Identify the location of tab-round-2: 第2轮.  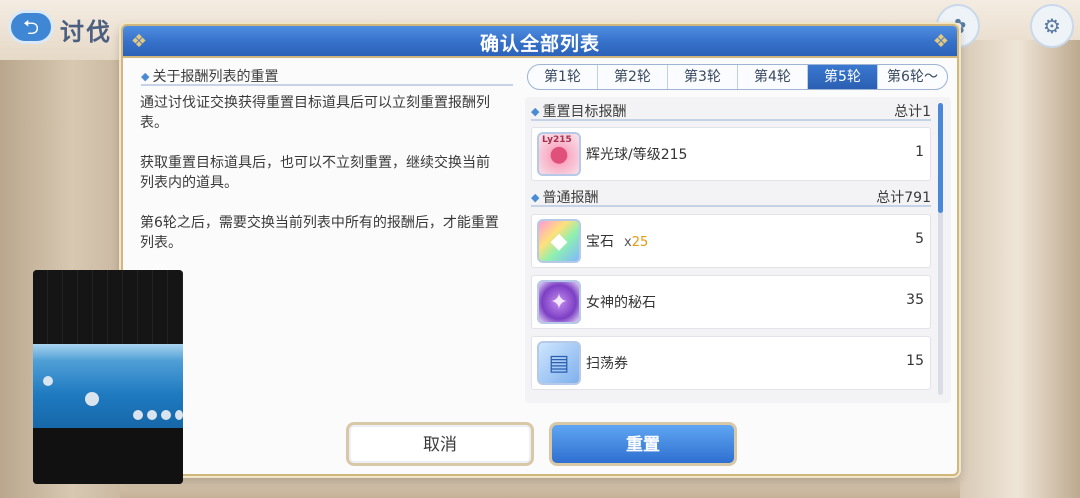
(633, 77).